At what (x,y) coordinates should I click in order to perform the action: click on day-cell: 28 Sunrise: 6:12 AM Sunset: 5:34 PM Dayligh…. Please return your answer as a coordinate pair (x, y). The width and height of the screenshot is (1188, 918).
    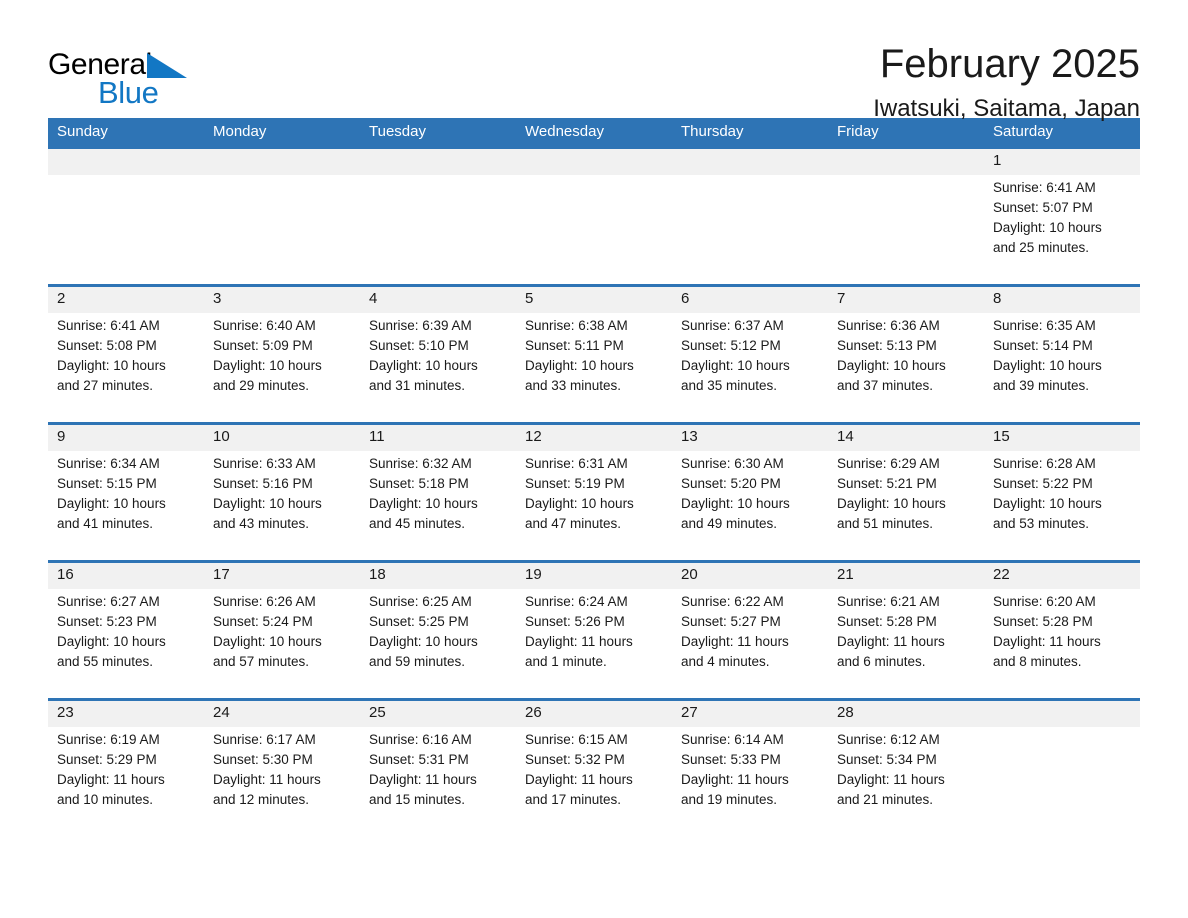
    Looking at the image, I should click on (906, 766).